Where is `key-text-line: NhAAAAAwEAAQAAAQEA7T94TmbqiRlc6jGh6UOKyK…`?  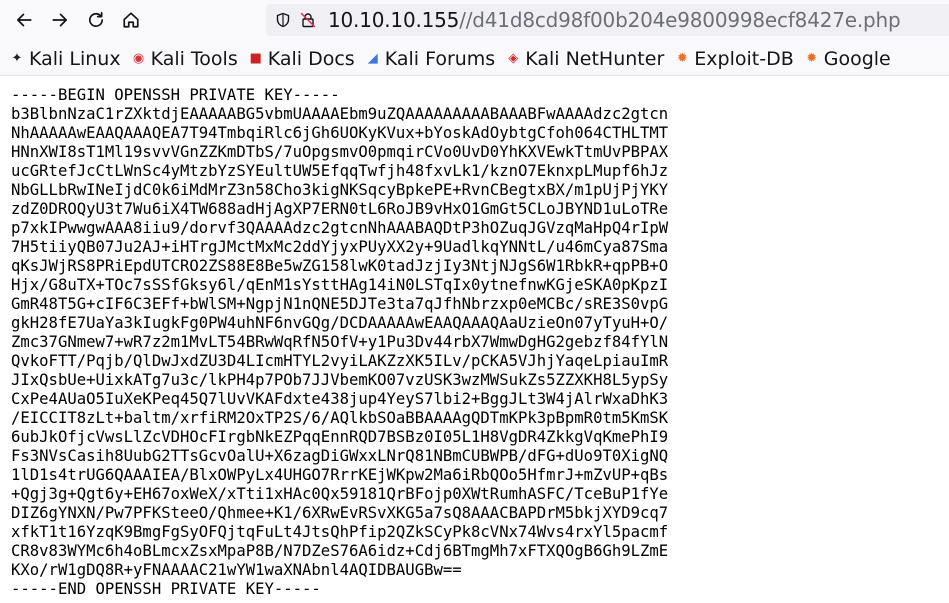
key-text-line: NhAAAAAwEAAQAAAQEA7T94TmbqiRlc6jGh6UOKyK… is located at coordinates (340, 133).